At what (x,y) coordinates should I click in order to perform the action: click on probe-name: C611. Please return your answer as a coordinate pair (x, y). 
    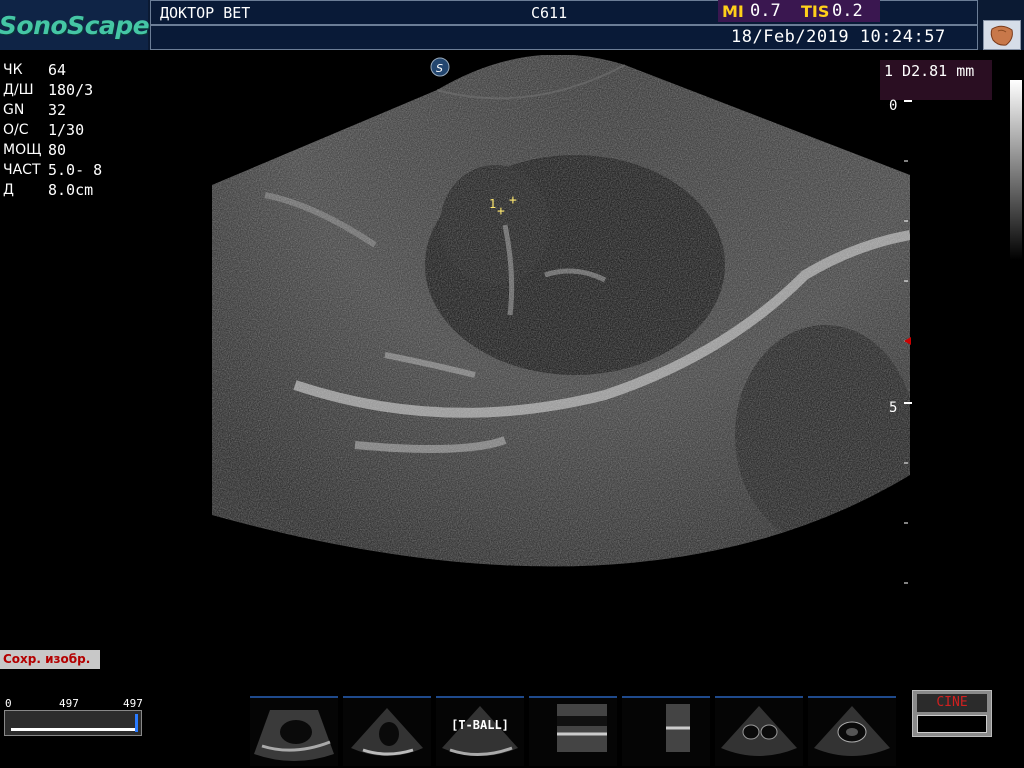
    Looking at the image, I should click on (549, 13).